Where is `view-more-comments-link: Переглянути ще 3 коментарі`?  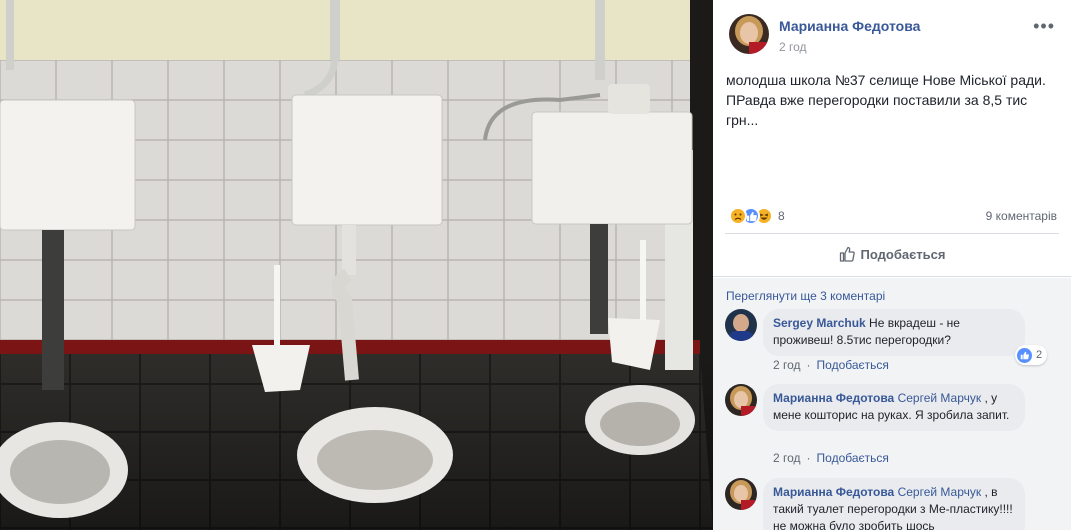
view-more-comments-link: Переглянути ще 3 коментарі is located at coordinates (805, 296).